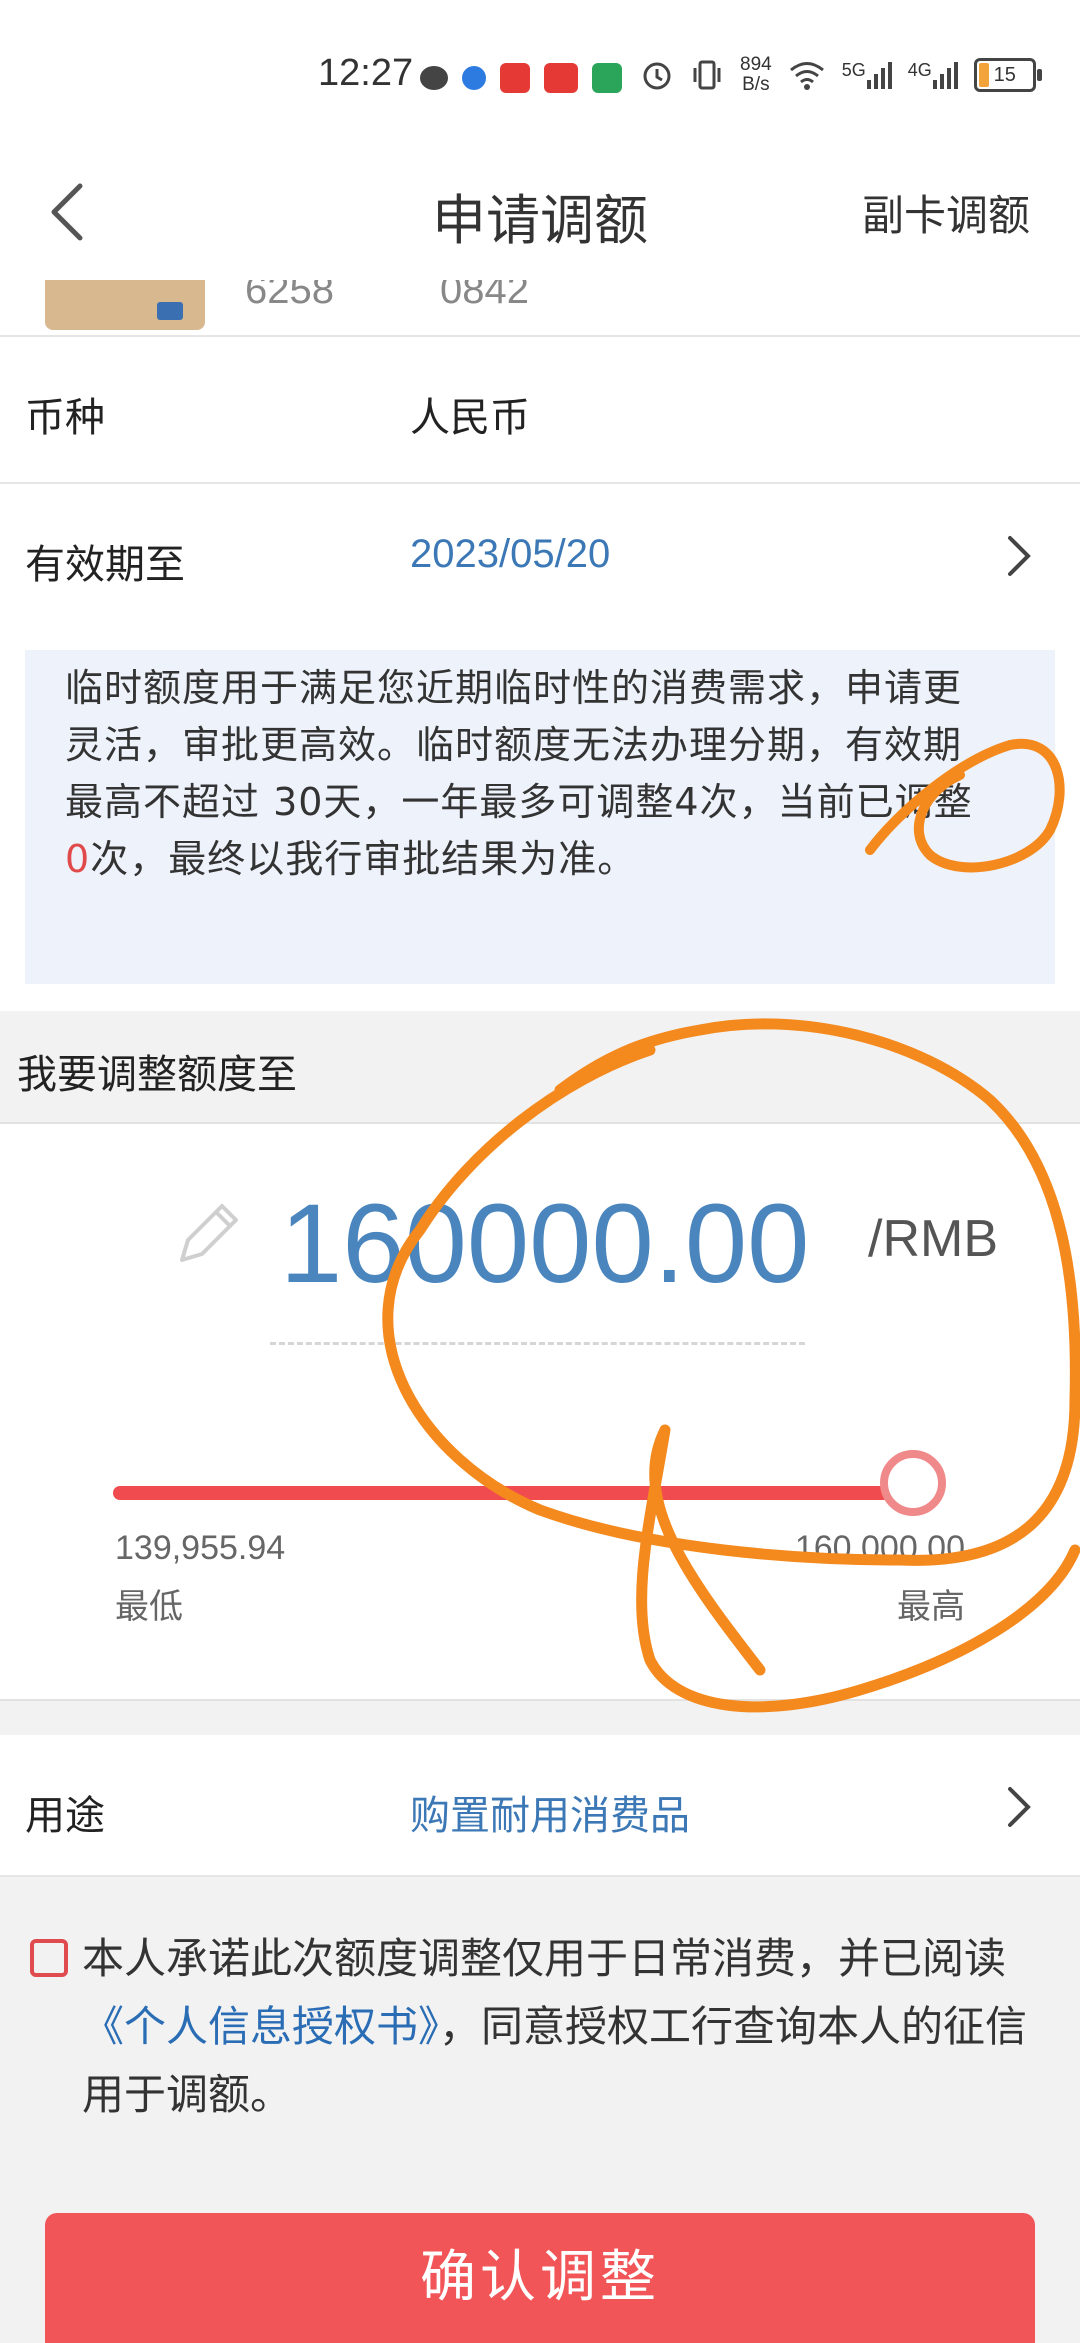  I want to click on adjust-heading: 我要调整额度至, so click(540, 1068).